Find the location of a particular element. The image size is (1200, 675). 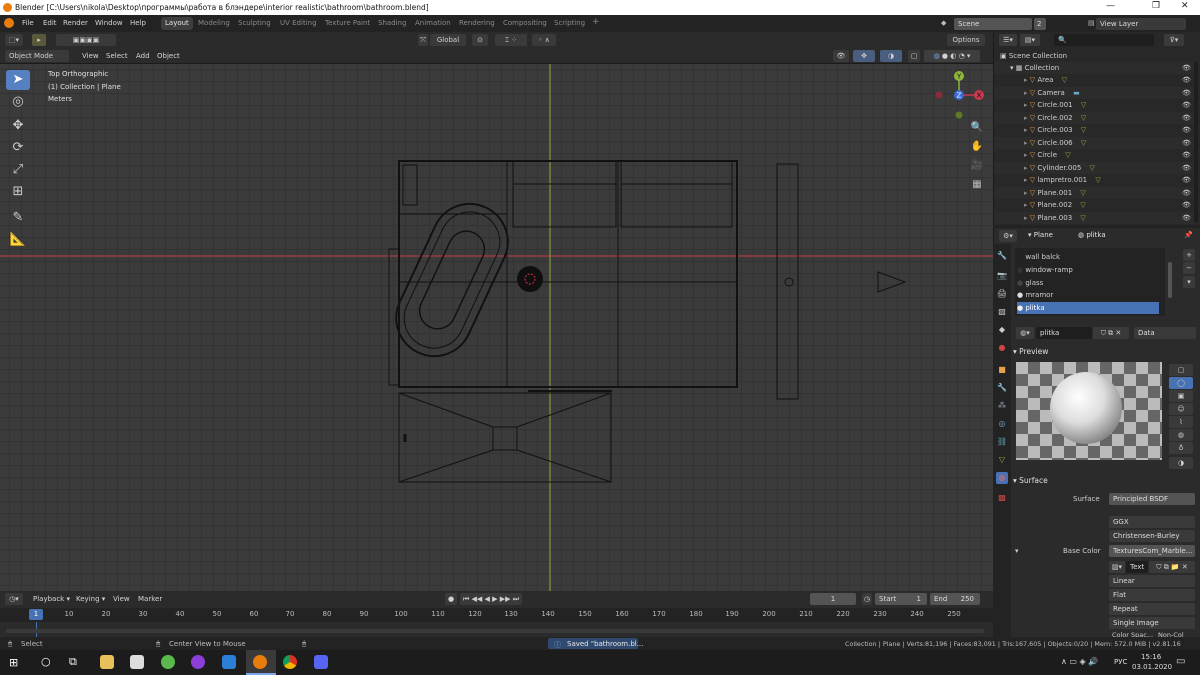

tab-animation: Animation is located at coordinates (433, 23).